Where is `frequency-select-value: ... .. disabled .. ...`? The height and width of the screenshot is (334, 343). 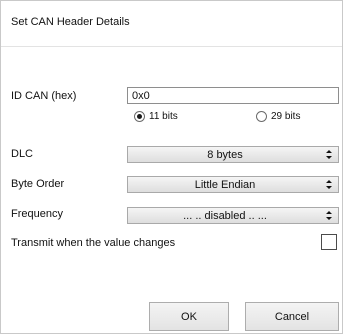 frequency-select-value: ... .. disabled .. ... is located at coordinates (225, 216).